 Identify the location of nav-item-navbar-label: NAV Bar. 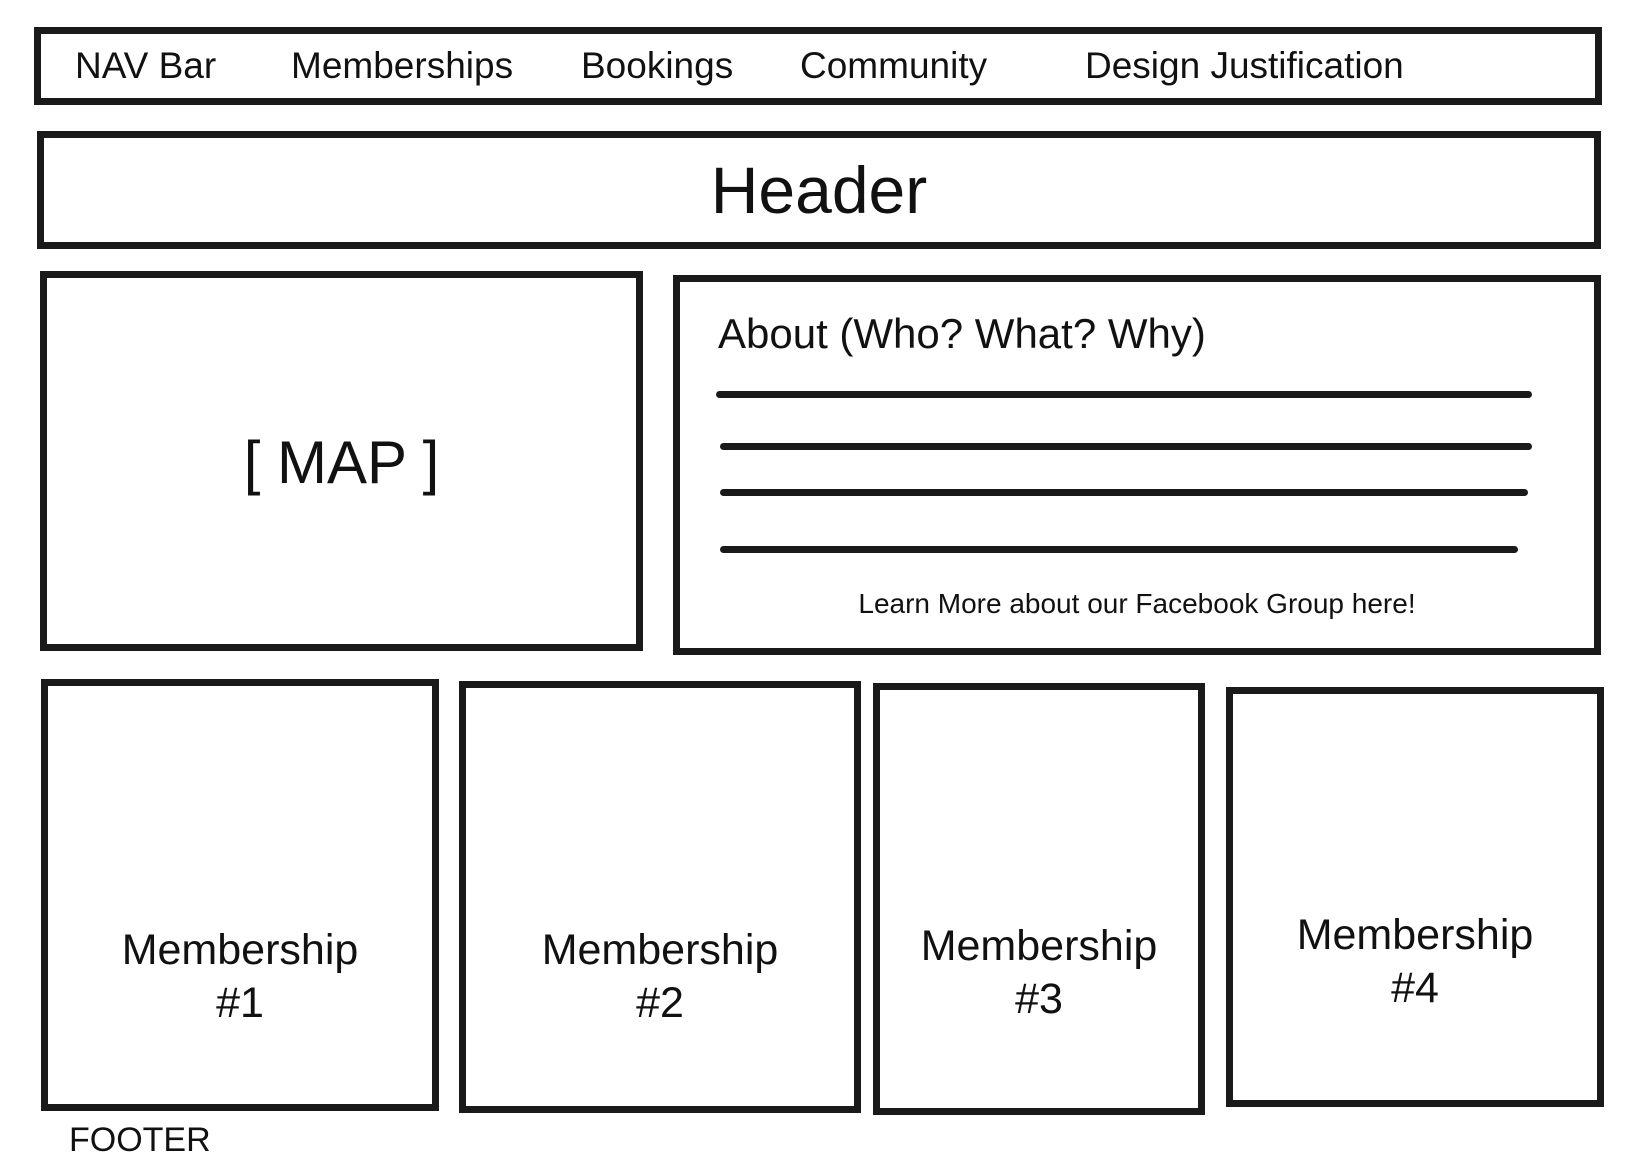
(145, 66).